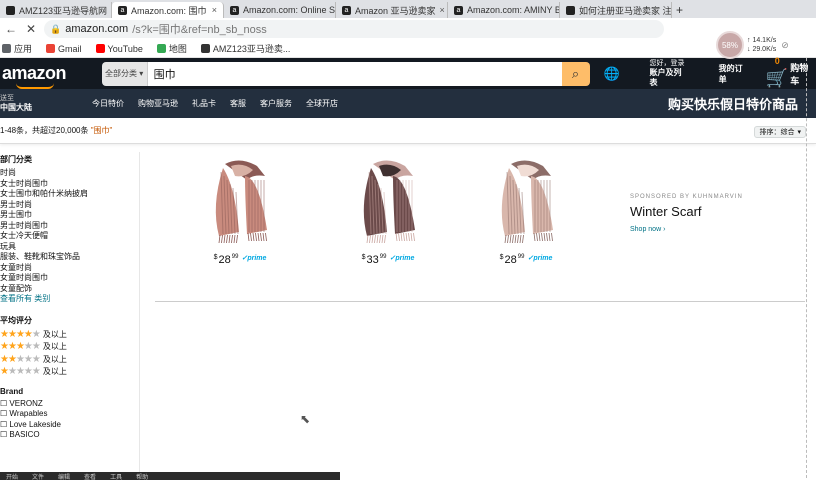 This screenshot has height=481, width=816. What do you see at coordinates (69, 278) in the screenshot?
I see `department-link: 女童时尚围巾` at bounding box center [69, 278].